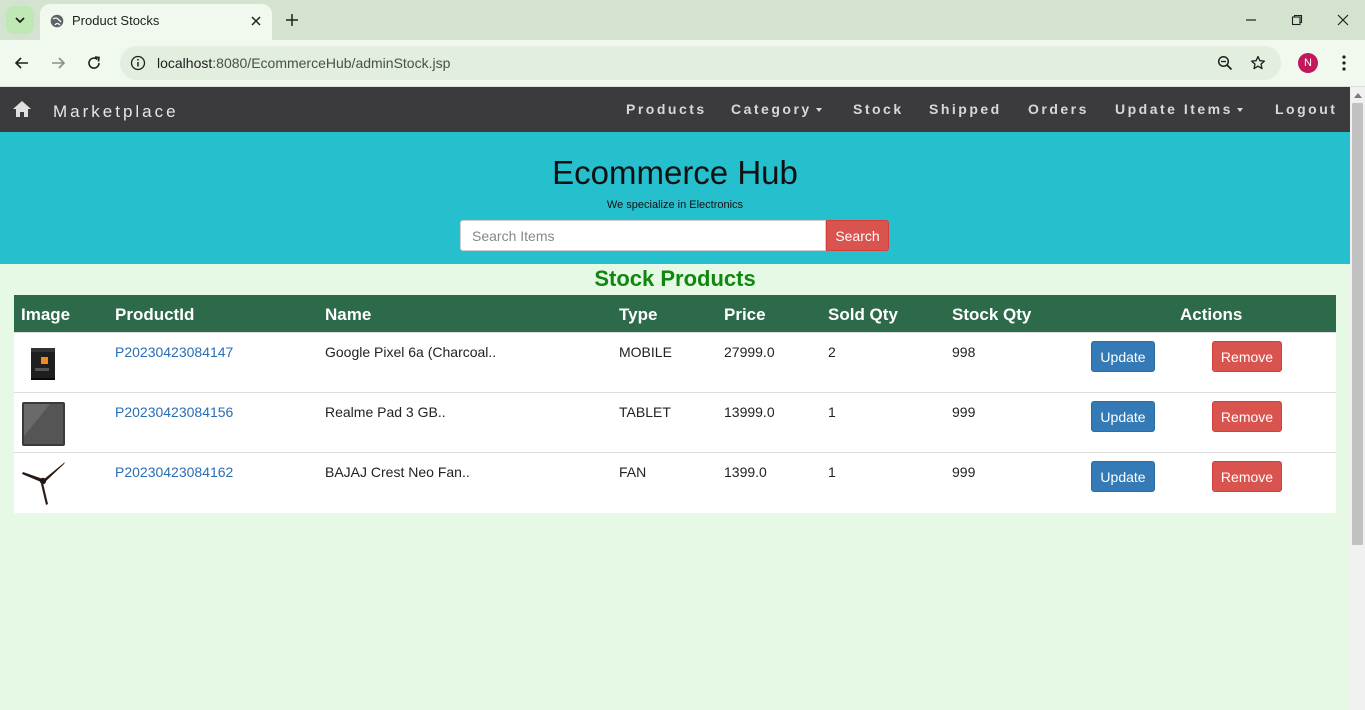  Describe the element at coordinates (645, 352) in the screenshot. I see `product-type: MOBILE` at that location.